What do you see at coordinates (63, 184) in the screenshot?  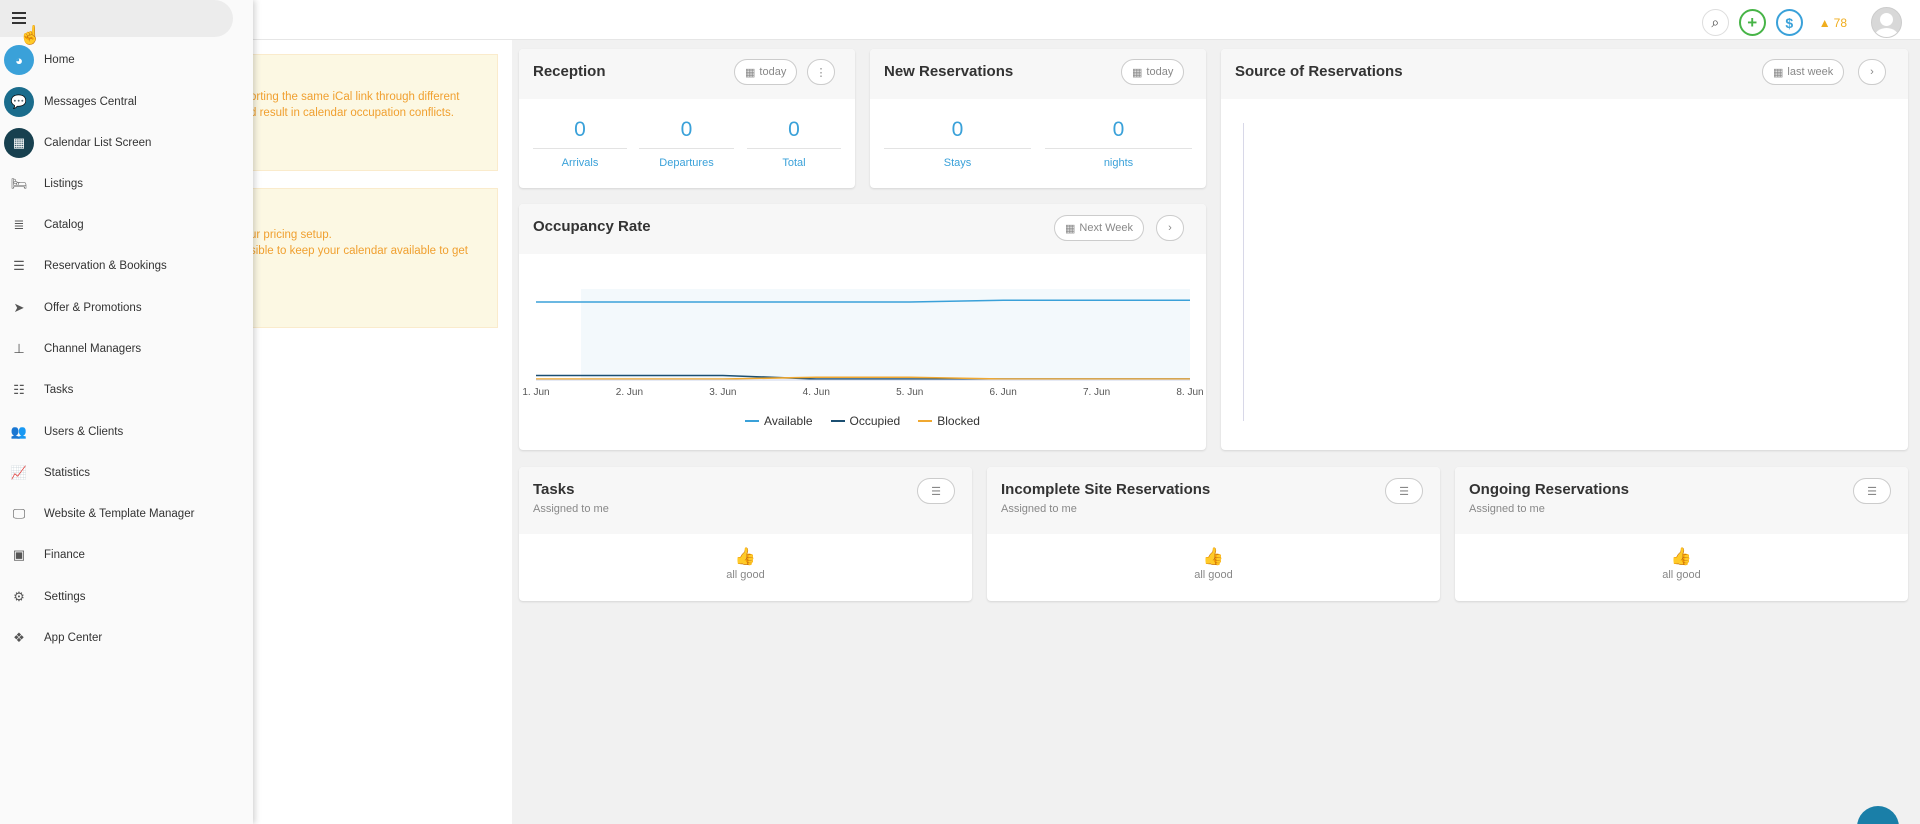 I see `sidebar-item-label: Listings` at bounding box center [63, 184].